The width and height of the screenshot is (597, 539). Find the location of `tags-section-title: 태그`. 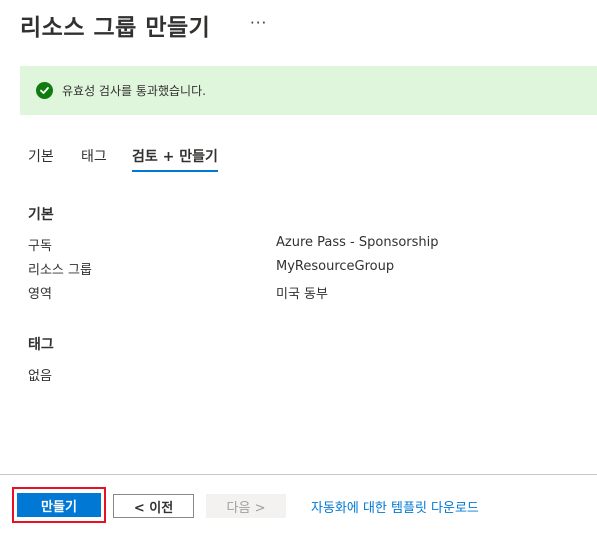

tags-section-title: 태그 is located at coordinates (41, 345).